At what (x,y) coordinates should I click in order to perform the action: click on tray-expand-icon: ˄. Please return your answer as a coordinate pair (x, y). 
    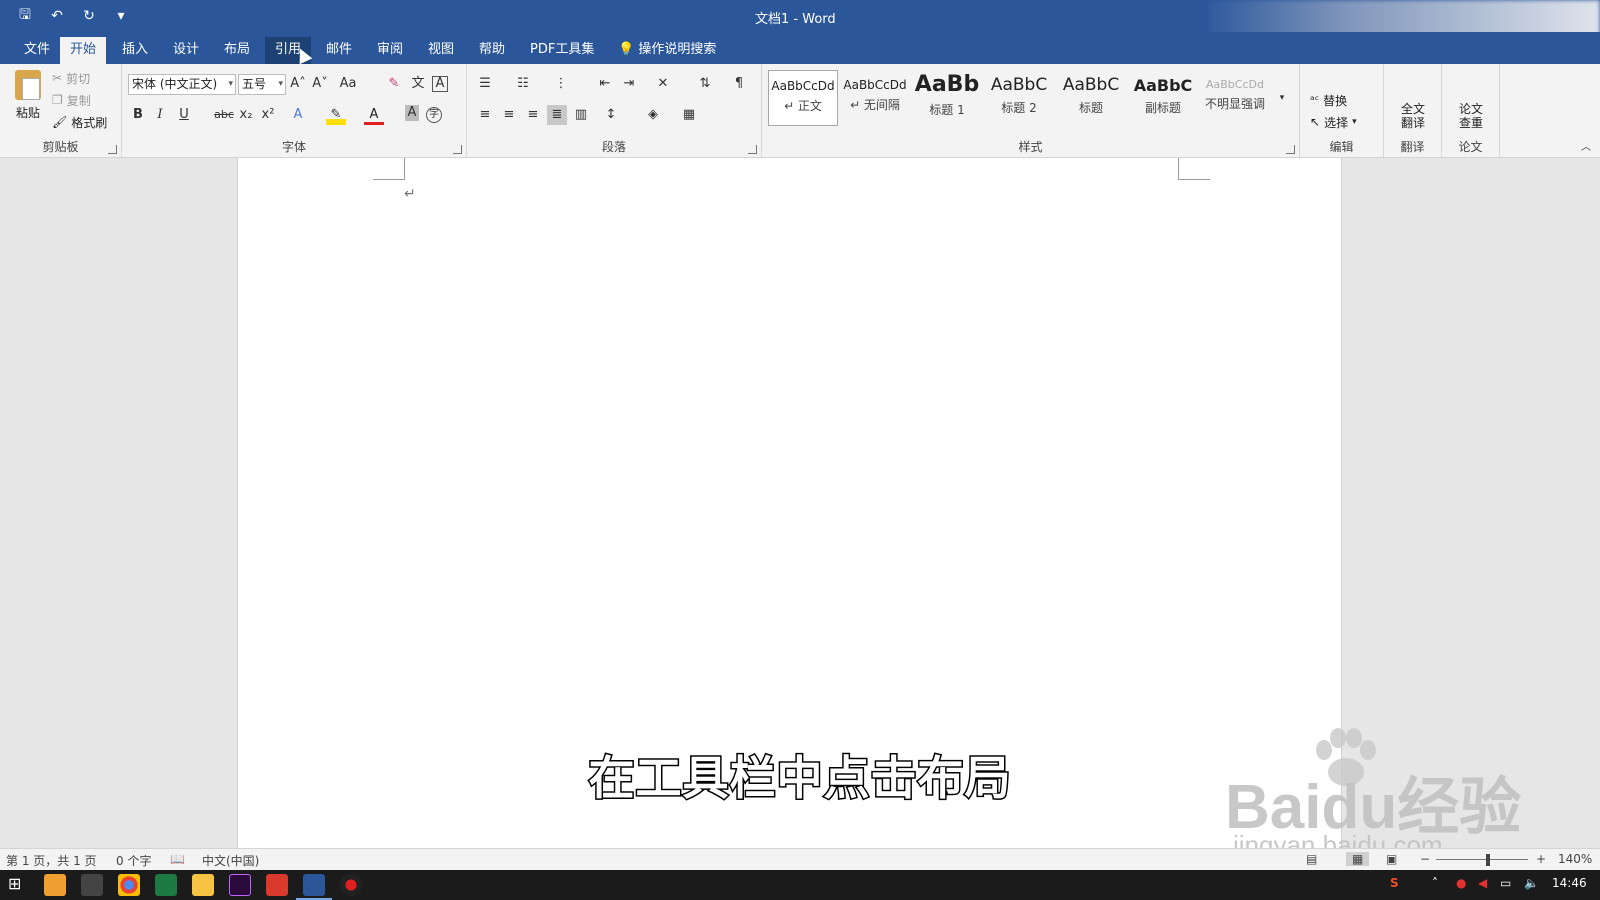
    Looking at the image, I should click on (1435, 883).